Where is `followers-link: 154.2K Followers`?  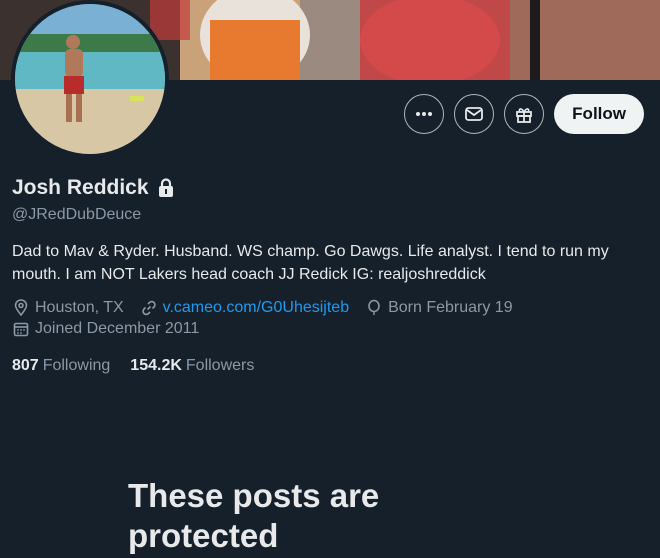 followers-link: 154.2K Followers is located at coordinates (192, 366).